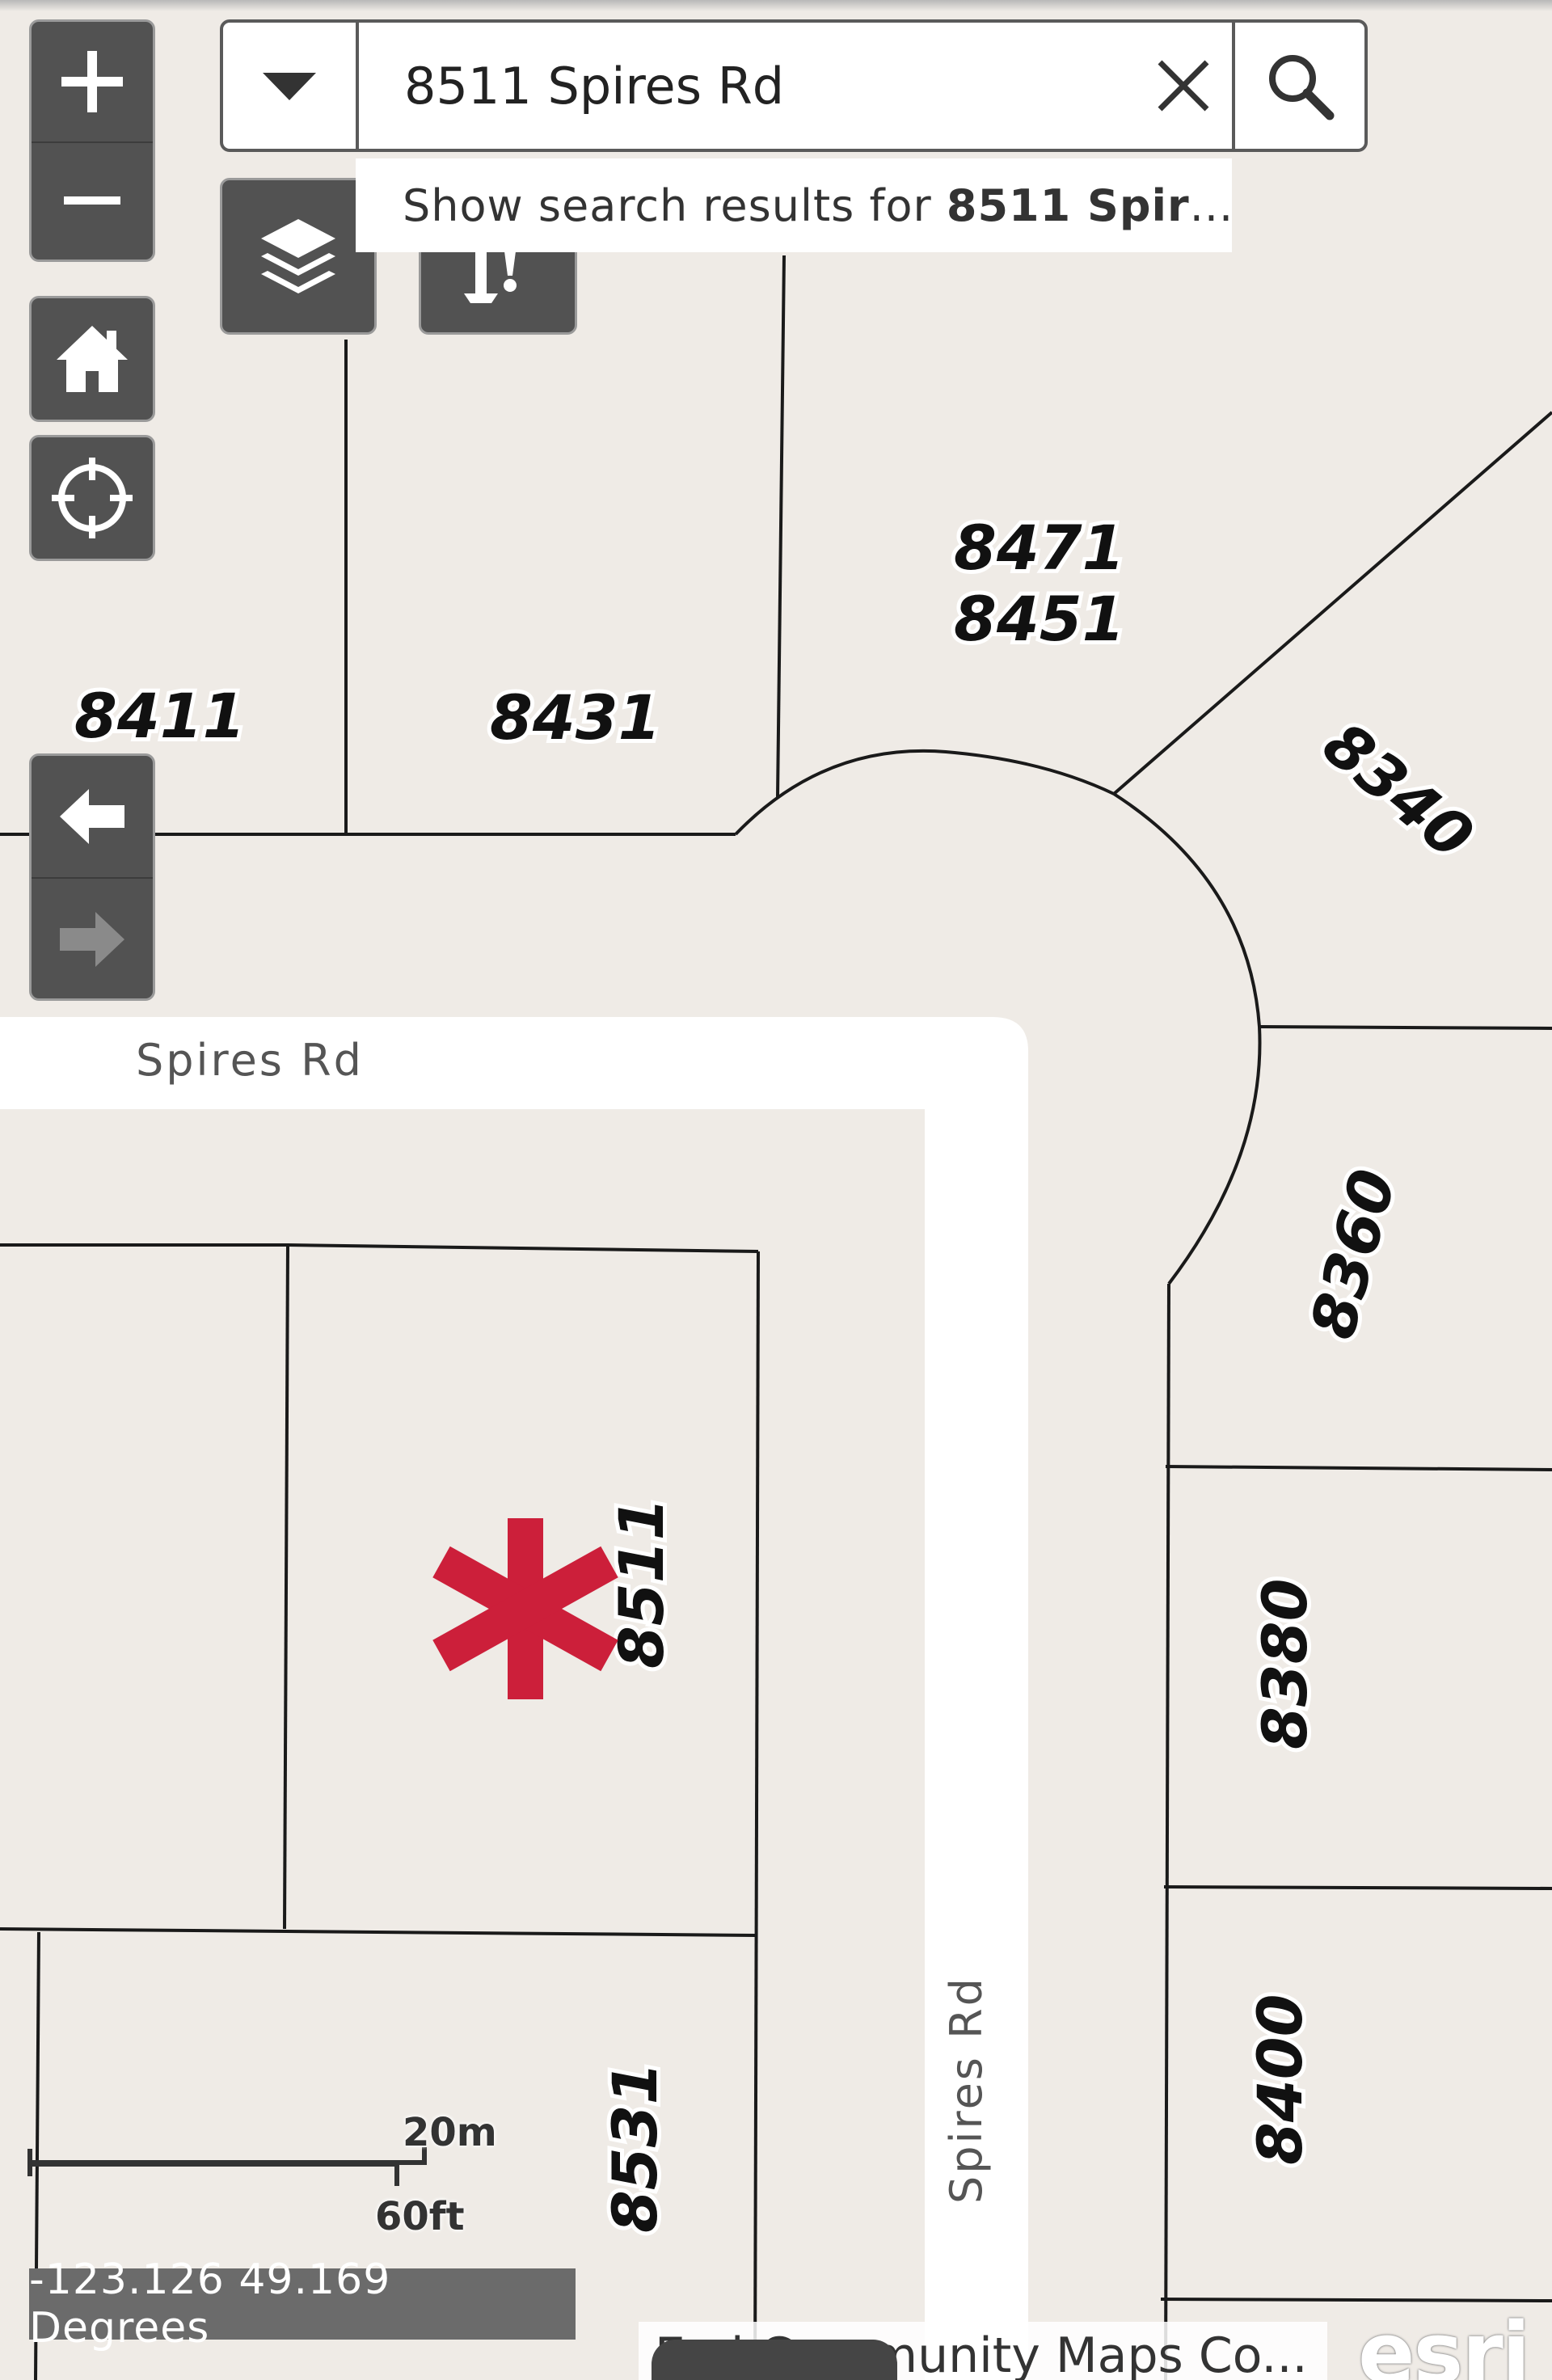 This screenshot has height=2380, width=1552. What do you see at coordinates (450, 2132) in the screenshot?
I see `scale-label-metric: 20m` at bounding box center [450, 2132].